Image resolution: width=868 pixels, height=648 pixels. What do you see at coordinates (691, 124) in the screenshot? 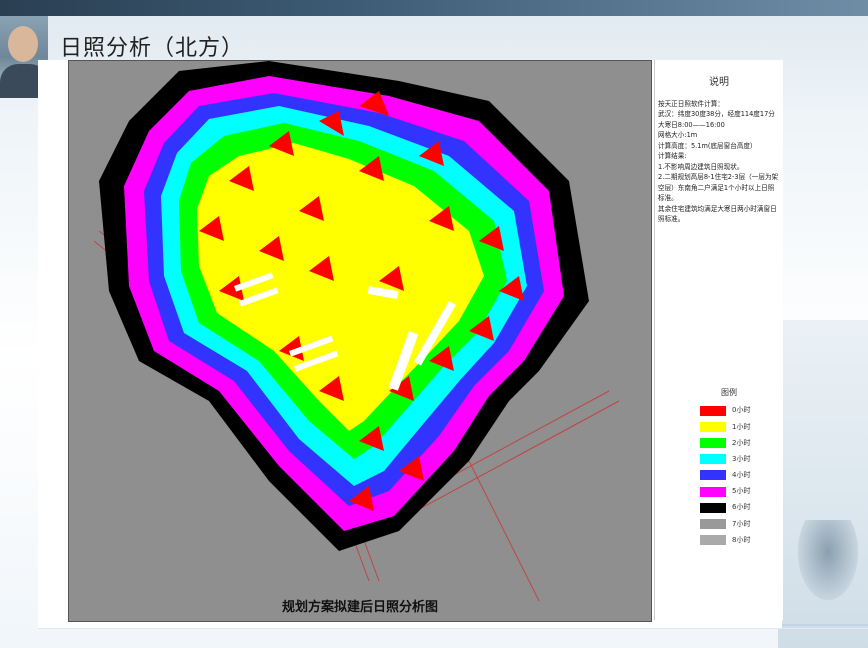
I see `notes-line: 大寒日8:00——16:00` at bounding box center [691, 124].